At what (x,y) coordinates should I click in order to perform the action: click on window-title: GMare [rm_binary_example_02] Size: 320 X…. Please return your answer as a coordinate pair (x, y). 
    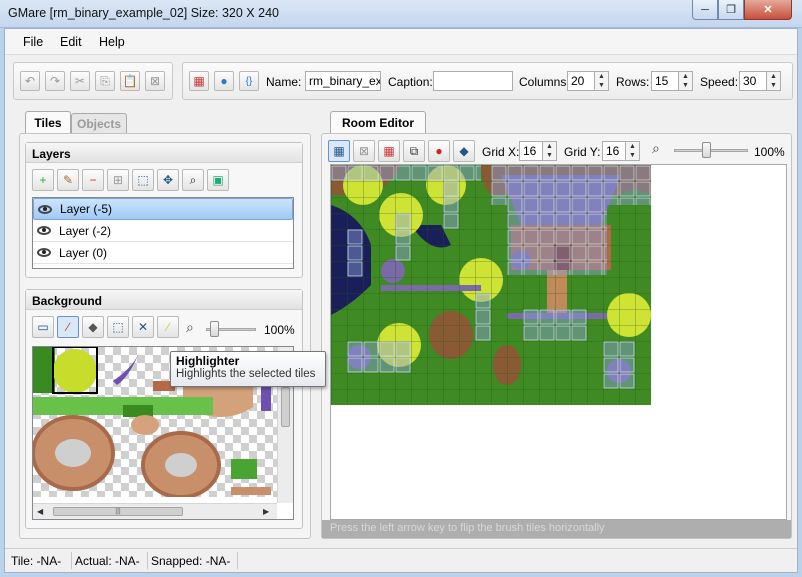
    Looking at the image, I should click on (143, 13).